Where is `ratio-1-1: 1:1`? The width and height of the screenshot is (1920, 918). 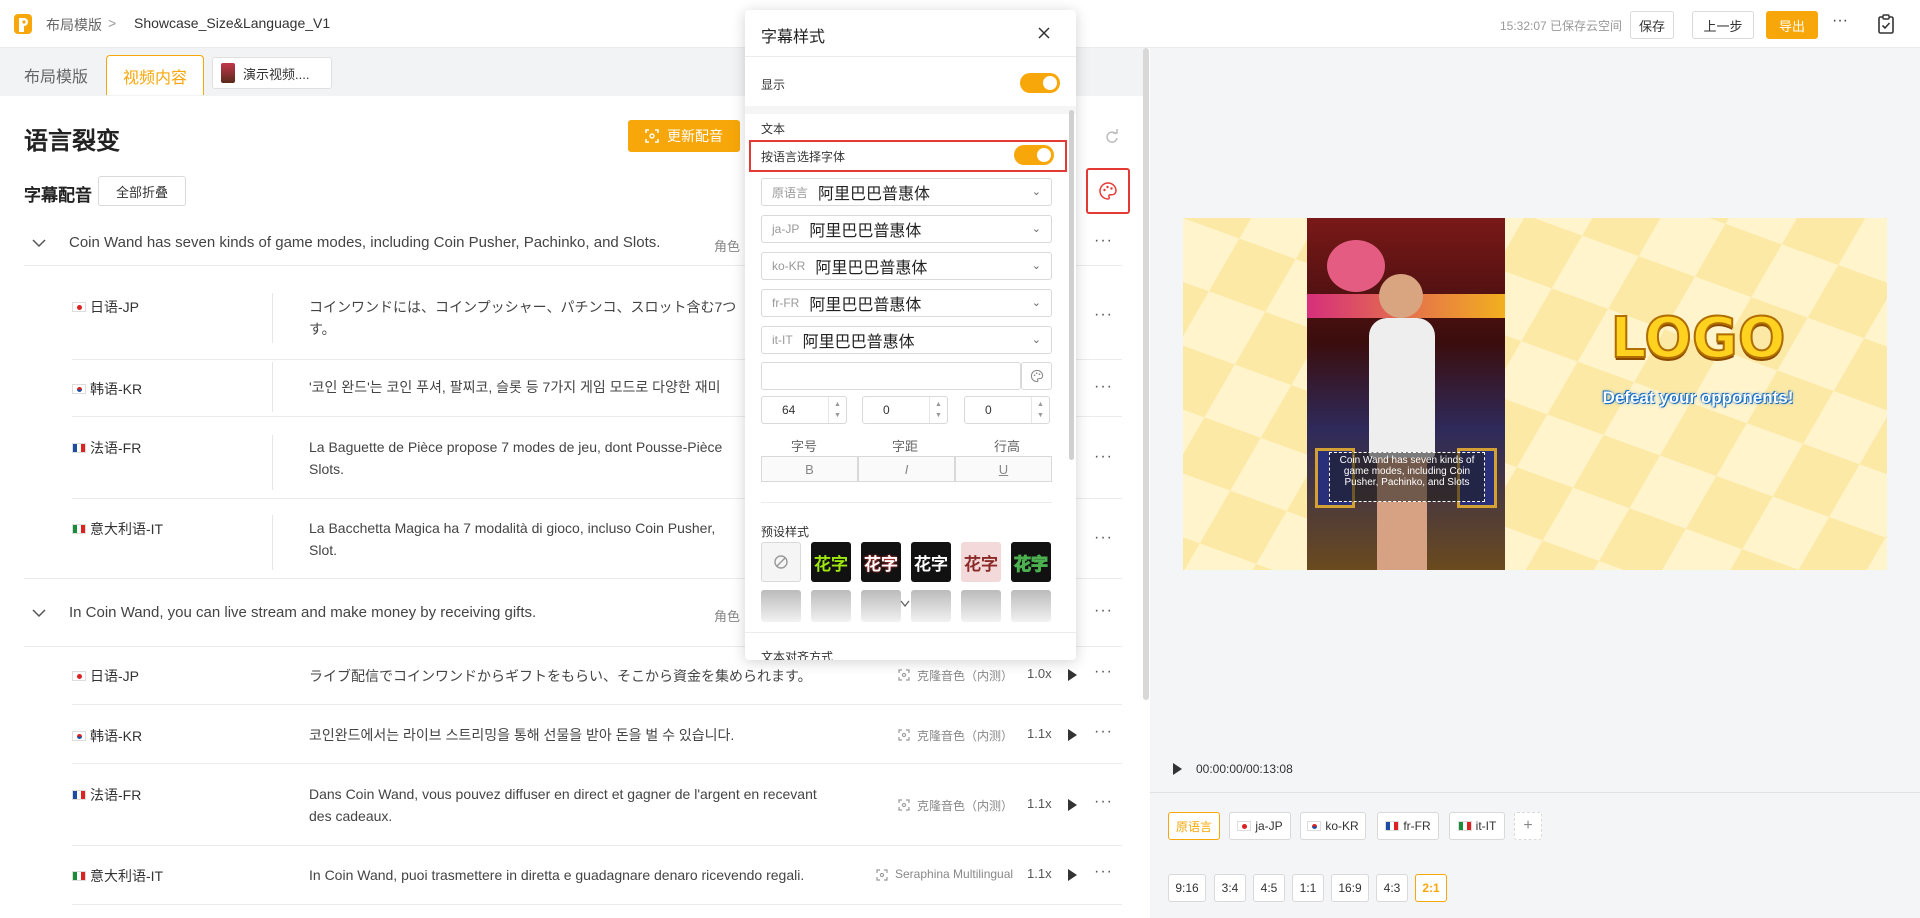 ratio-1-1: 1:1 is located at coordinates (1308, 888).